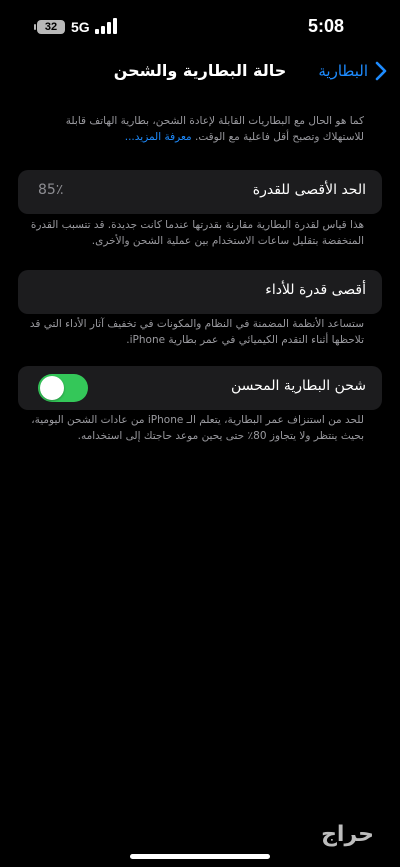 This screenshot has width=400, height=867. What do you see at coordinates (51, 190) in the screenshot?
I see `max-capacity-value: 85٪` at bounding box center [51, 190].